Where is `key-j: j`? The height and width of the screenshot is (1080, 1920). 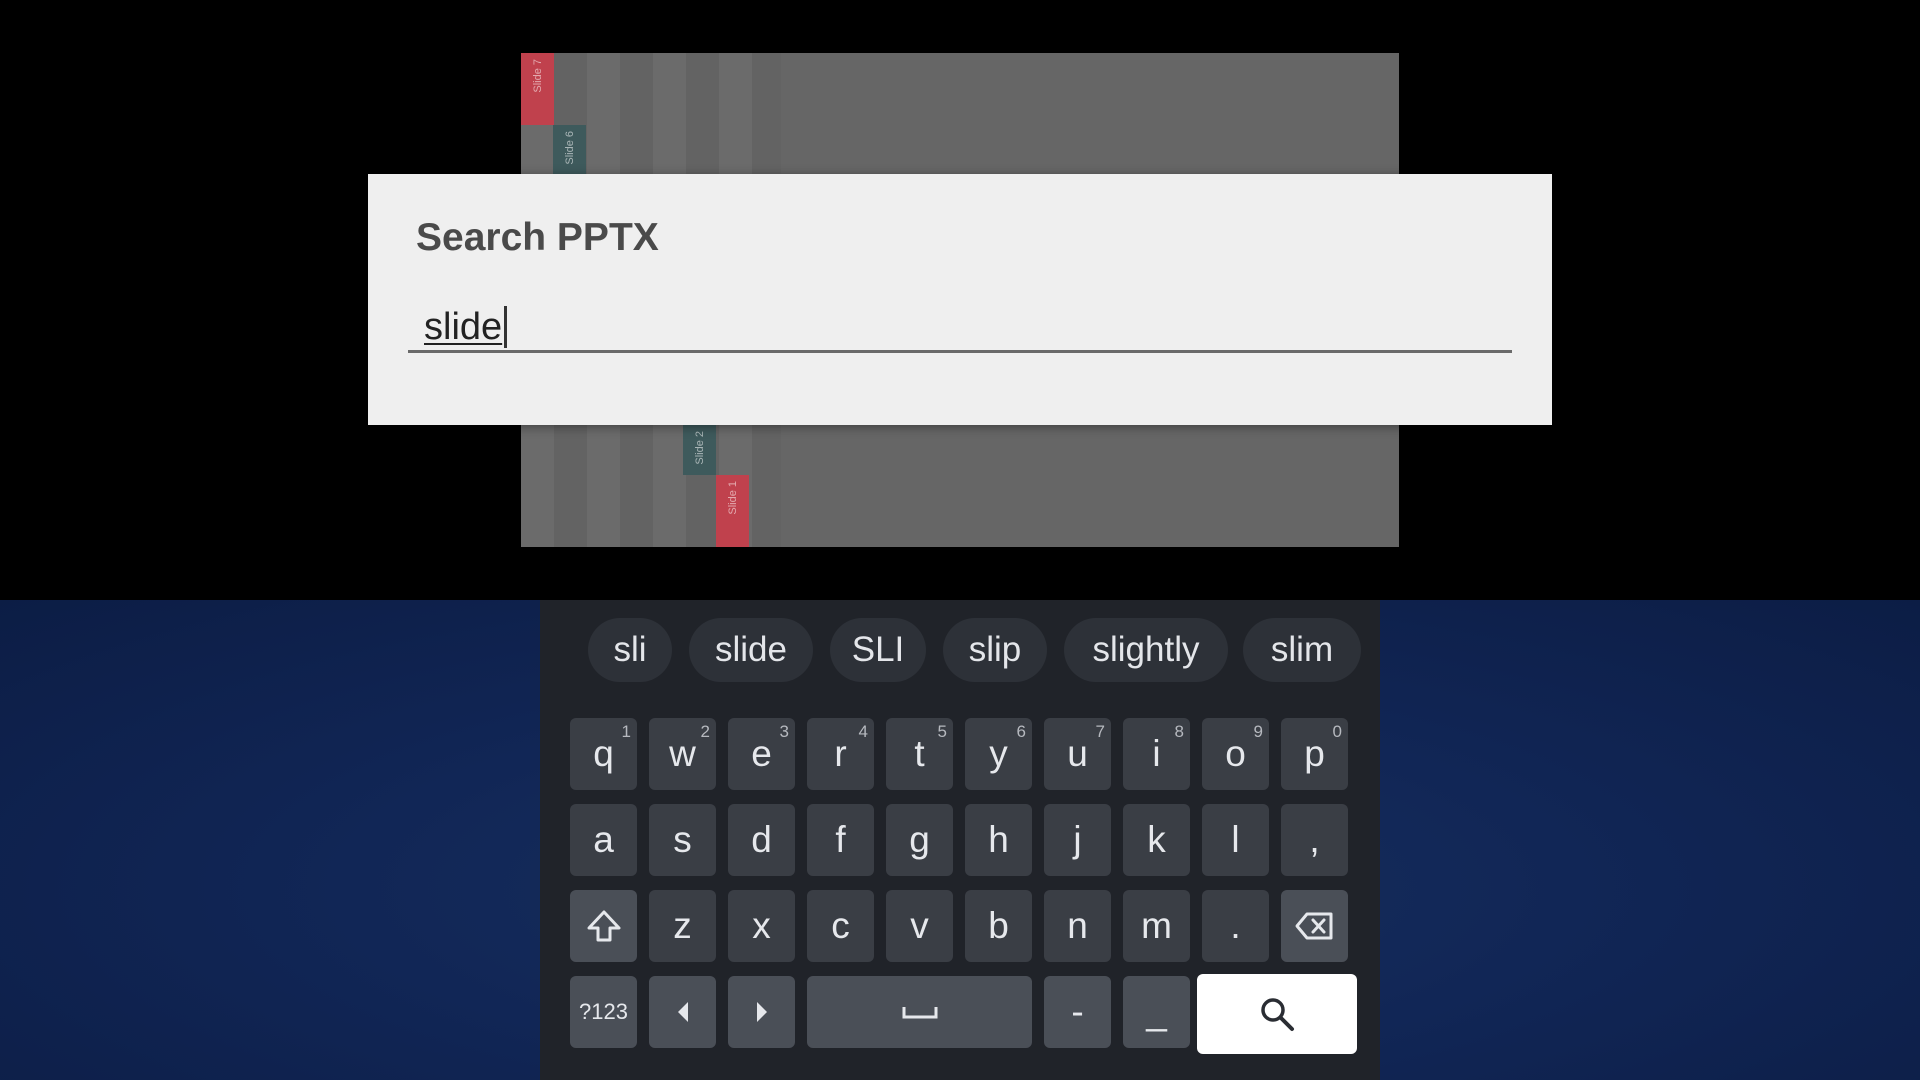
key-j: j is located at coordinates (1077, 840).